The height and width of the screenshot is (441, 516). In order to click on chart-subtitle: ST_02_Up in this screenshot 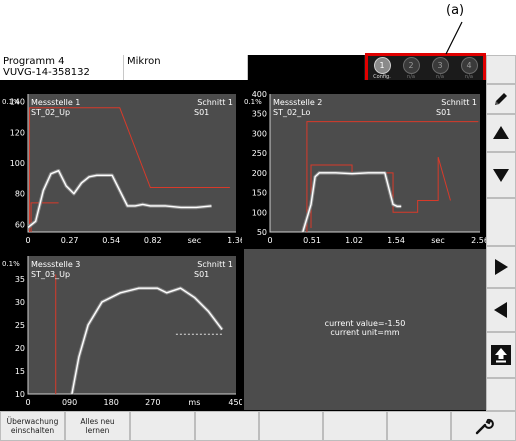, I will do `click(50, 112)`.